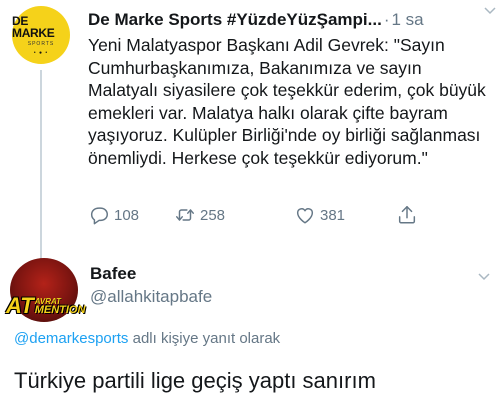 Image resolution: width=500 pixels, height=416 pixels. What do you see at coordinates (41, 52) in the screenshot?
I see `avatar-logo-dots: • ● •` at bounding box center [41, 52].